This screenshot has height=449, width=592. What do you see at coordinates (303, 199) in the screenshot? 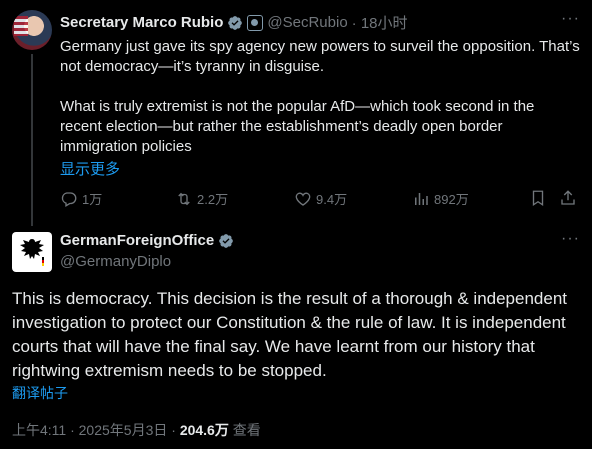
I see `like-icon` at bounding box center [303, 199].